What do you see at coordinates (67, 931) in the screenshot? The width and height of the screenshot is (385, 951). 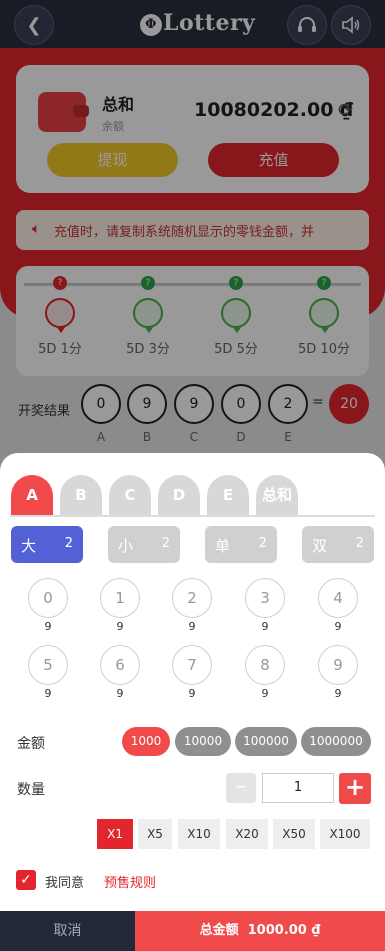 I see `cancel-button: 取消` at bounding box center [67, 931].